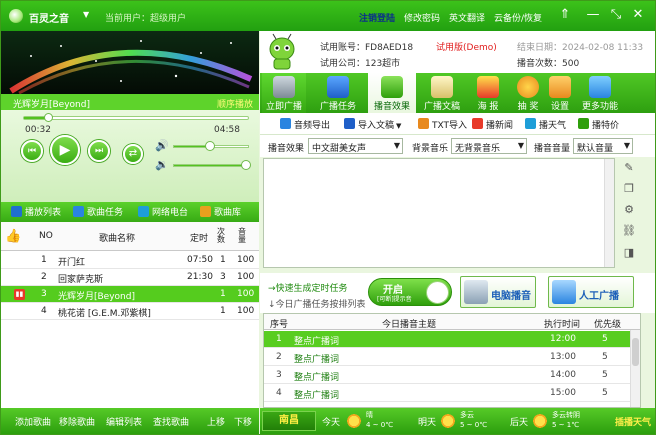 This screenshot has width=656, height=435. What do you see at coordinates (600, 93) in the screenshot?
I see `more-functions-button: 更多功能` at bounding box center [600, 93].